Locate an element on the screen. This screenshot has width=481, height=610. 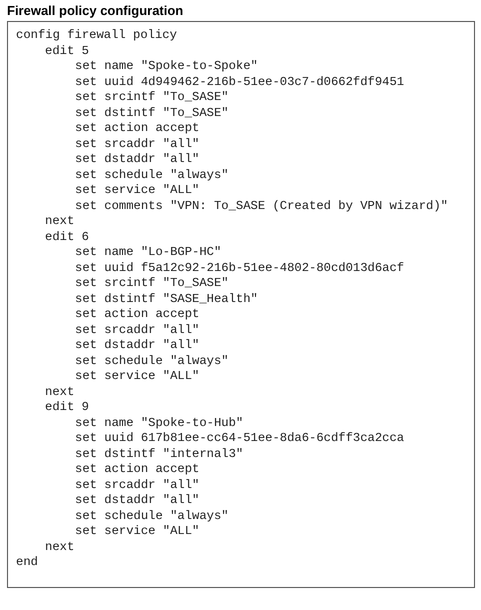
code-line: set dstintf "SASE_Health" is located at coordinates (166, 299).